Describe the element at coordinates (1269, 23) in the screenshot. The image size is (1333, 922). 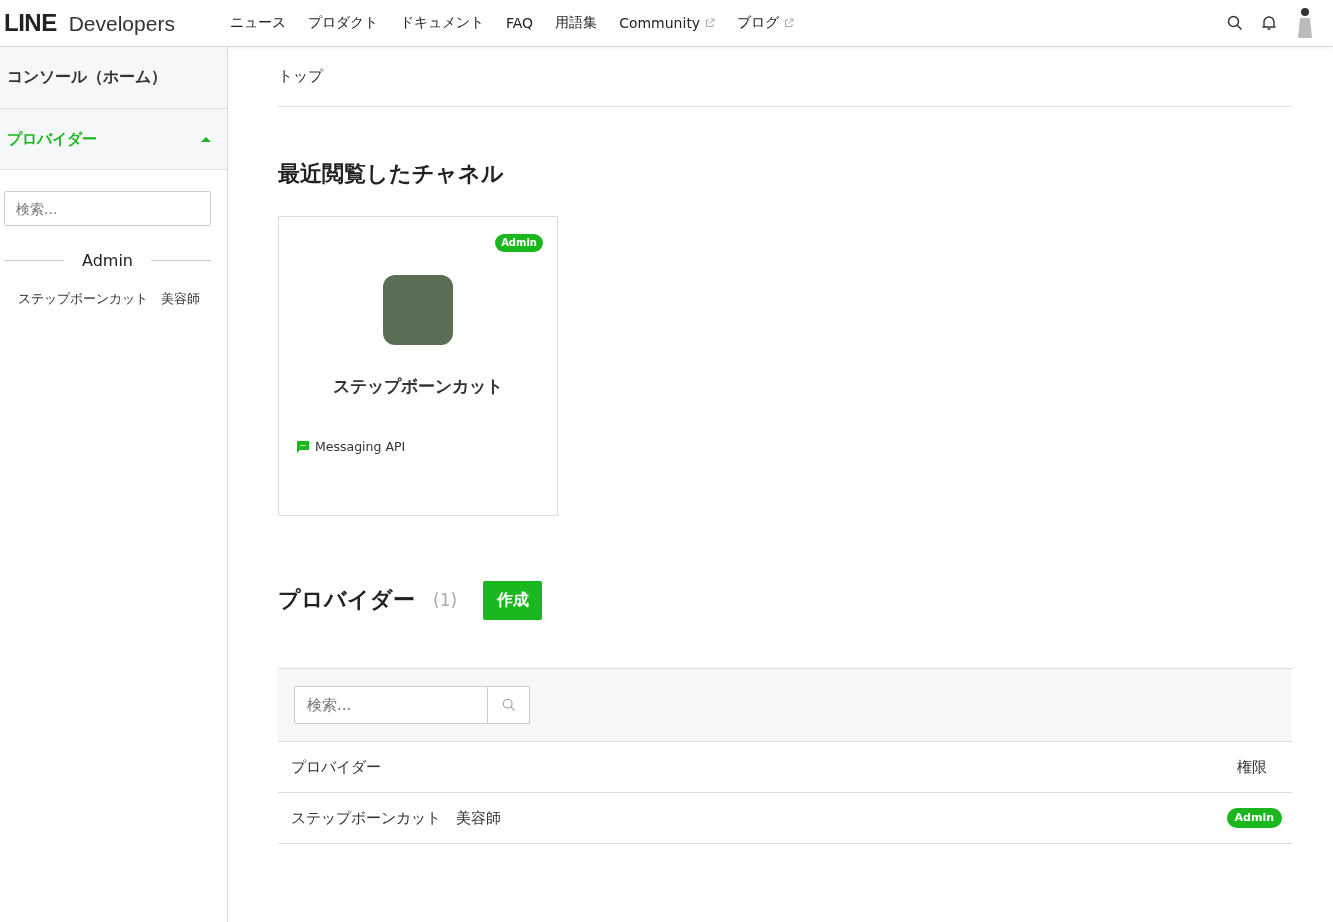
I see `bell-icon` at that location.